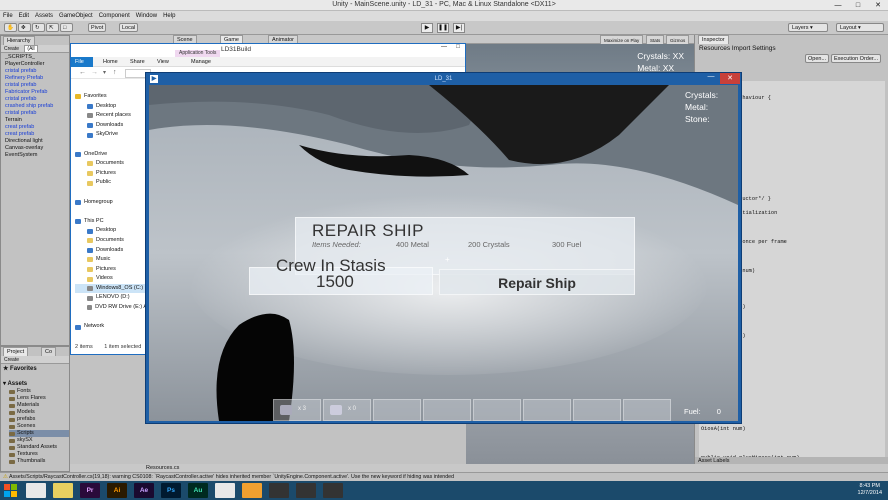 This screenshot has height=500, width=888. Describe the element at coordinates (37, 141) in the screenshot. I see `hierarchy-item: Directional light` at that location.